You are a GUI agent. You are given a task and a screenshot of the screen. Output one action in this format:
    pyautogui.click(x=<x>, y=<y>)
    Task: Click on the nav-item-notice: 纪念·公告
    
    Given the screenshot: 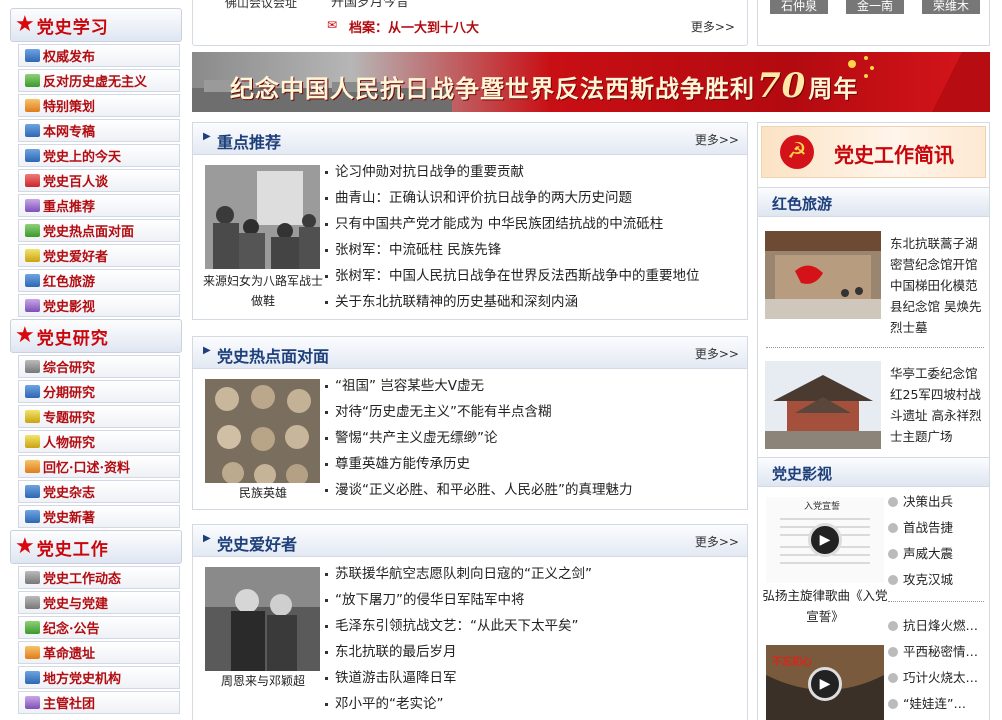 What is the action you would take?
    pyautogui.click(x=99, y=627)
    